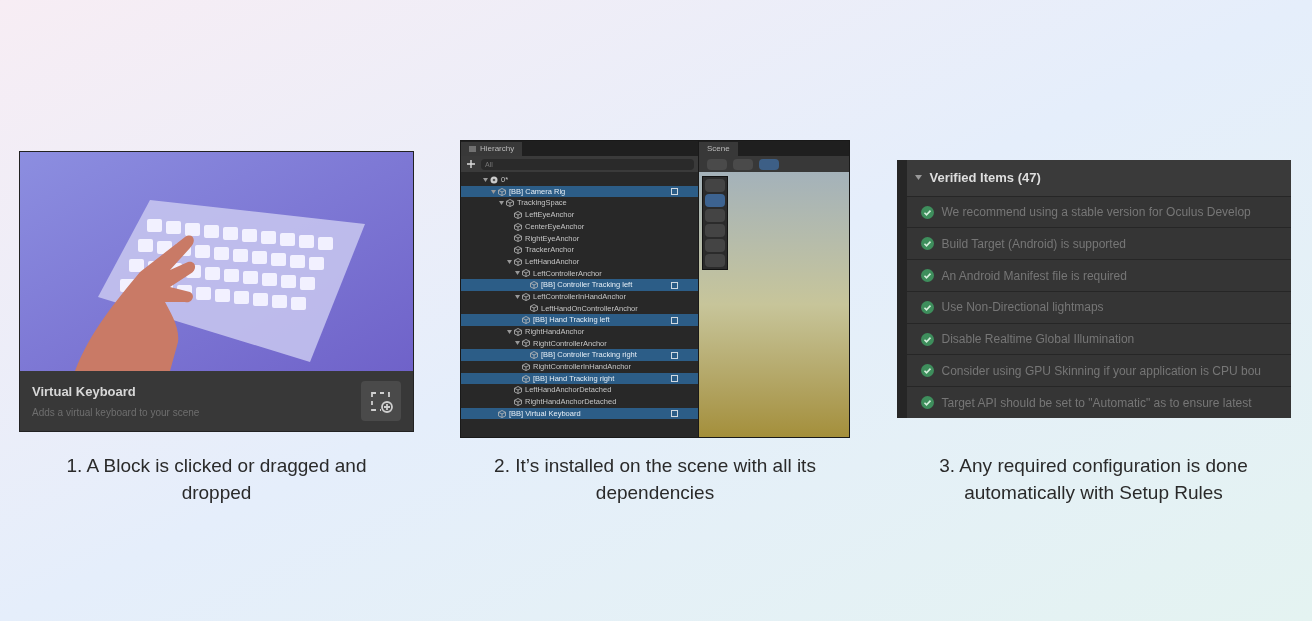 Image resolution: width=1312 pixels, height=621 pixels. Describe the element at coordinates (494, 179) in the screenshot. I see `scene-icon` at that location.